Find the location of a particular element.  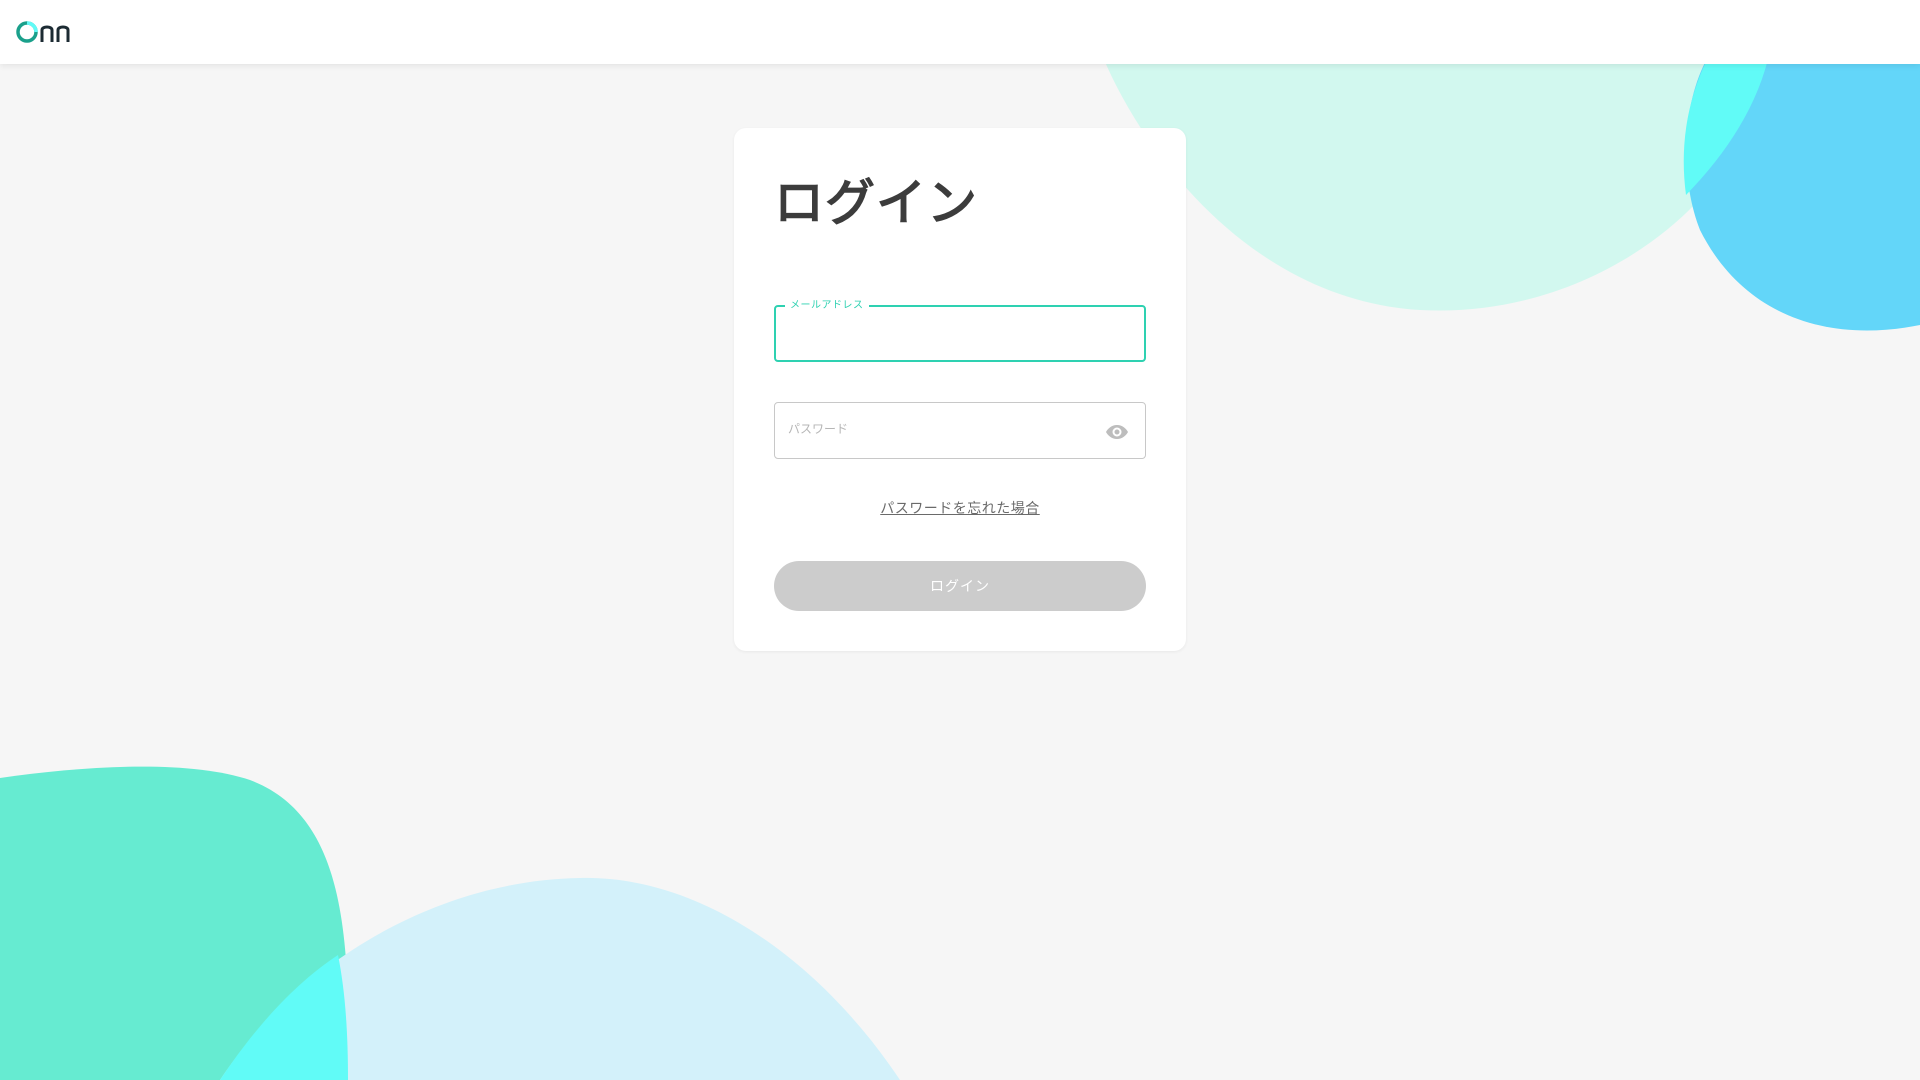

onn-logo-icon is located at coordinates (43, 32).